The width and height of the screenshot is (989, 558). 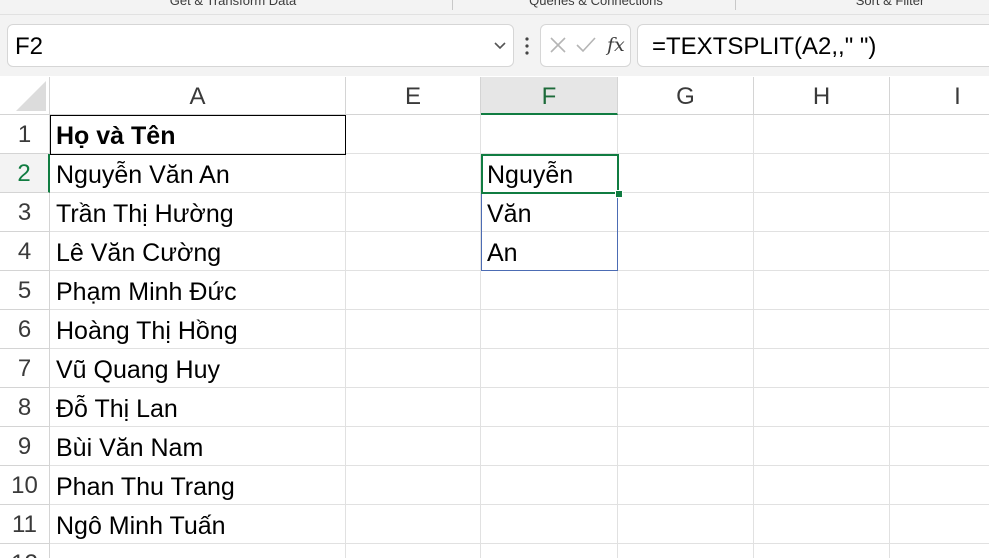 What do you see at coordinates (822, 368) in the screenshot?
I see `cell-h7` at bounding box center [822, 368].